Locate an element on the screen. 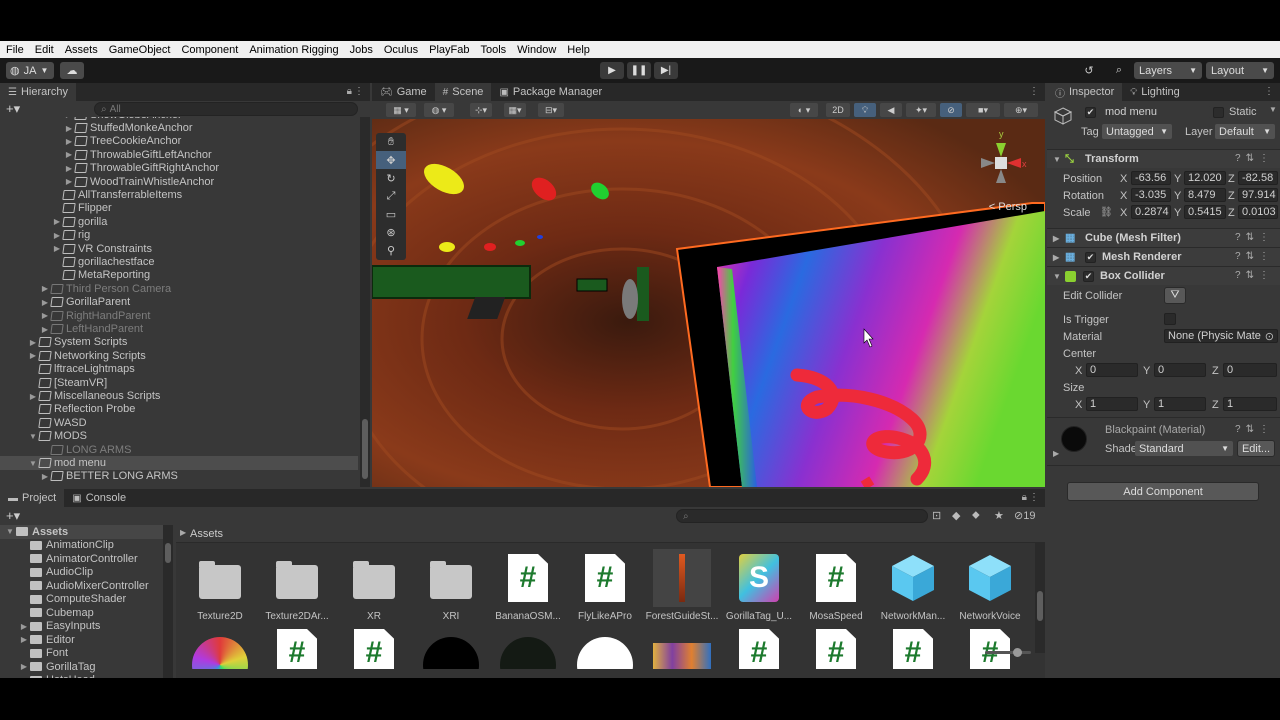 This screenshot has width=1280, height=720. hierarchy-item: AllTransferrableItems is located at coordinates (179, 194).